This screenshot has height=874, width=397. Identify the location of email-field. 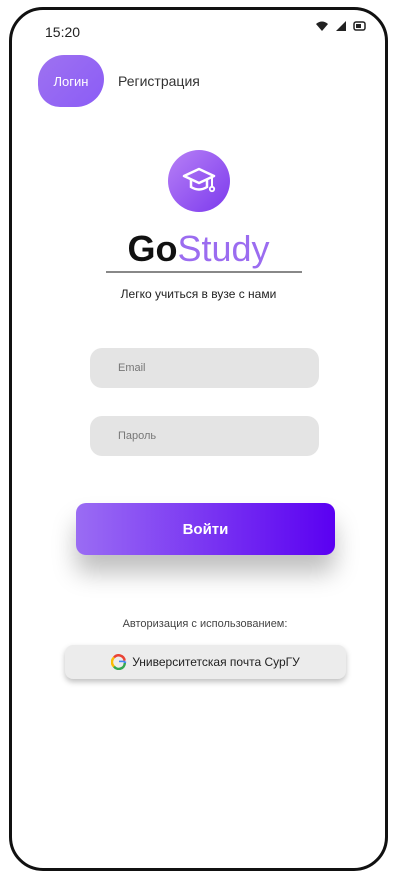
(204, 368).